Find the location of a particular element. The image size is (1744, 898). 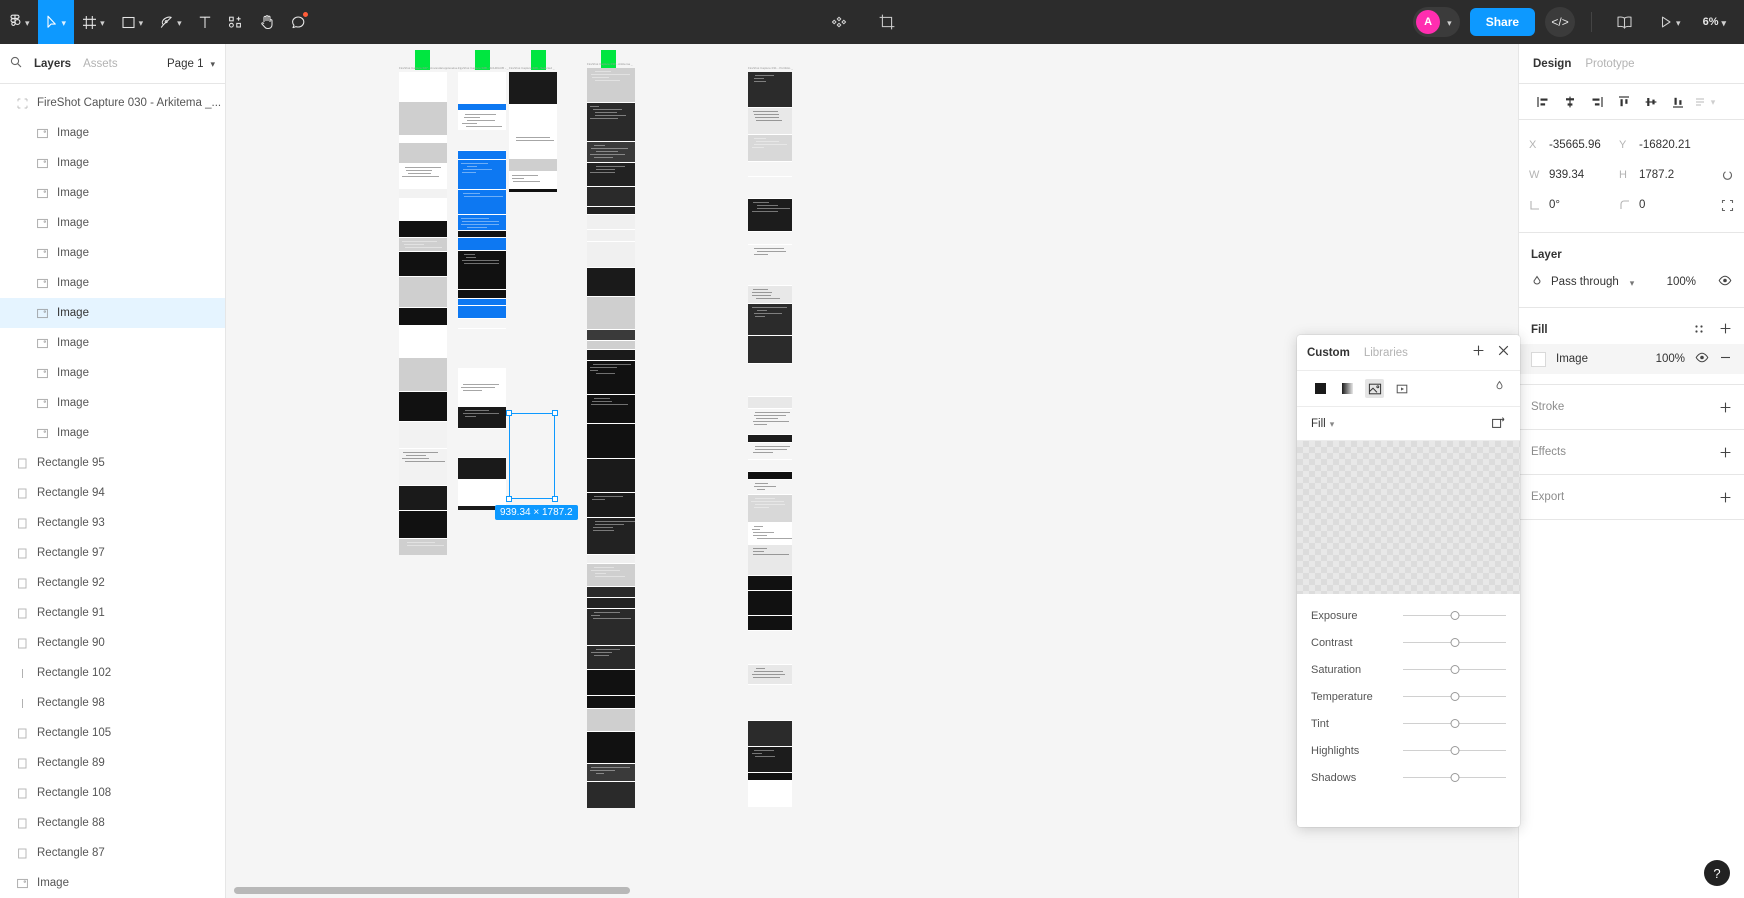

rotation-field: 0° is located at coordinates (1574, 205).